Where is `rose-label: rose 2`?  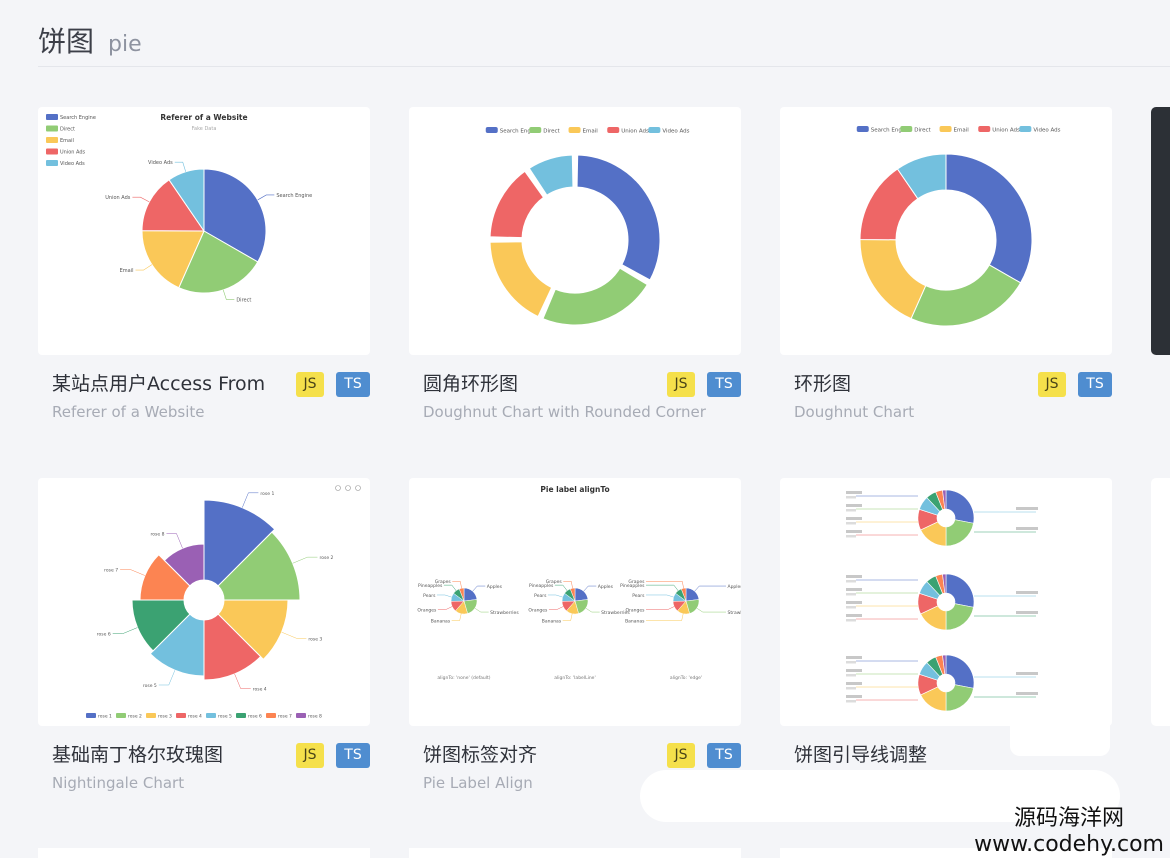 rose-label: rose 2 is located at coordinates (326, 558).